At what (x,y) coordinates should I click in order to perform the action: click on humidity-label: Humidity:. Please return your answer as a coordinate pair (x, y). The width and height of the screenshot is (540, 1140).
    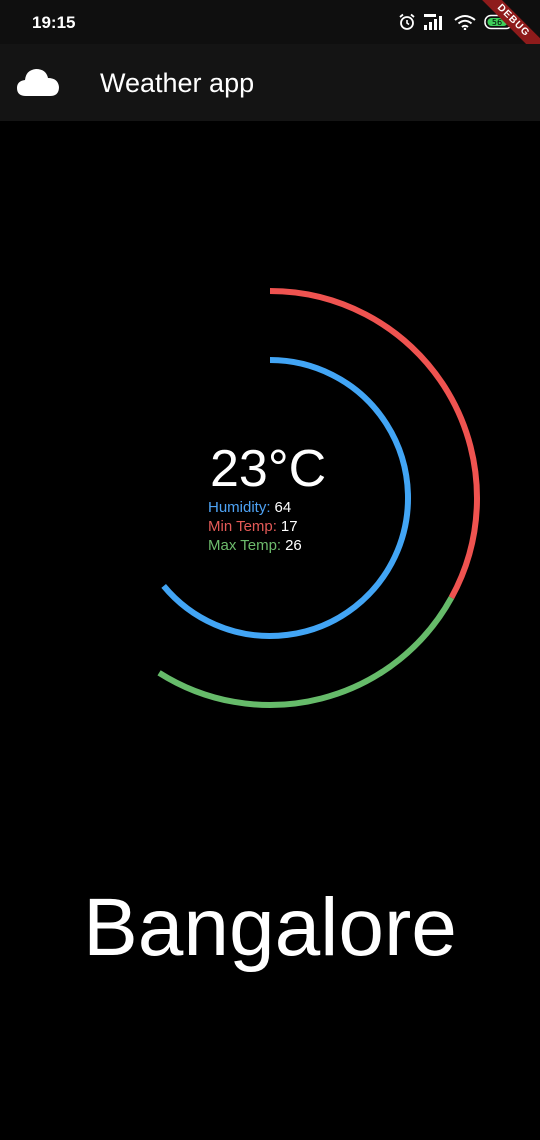
    Looking at the image, I should click on (239, 507).